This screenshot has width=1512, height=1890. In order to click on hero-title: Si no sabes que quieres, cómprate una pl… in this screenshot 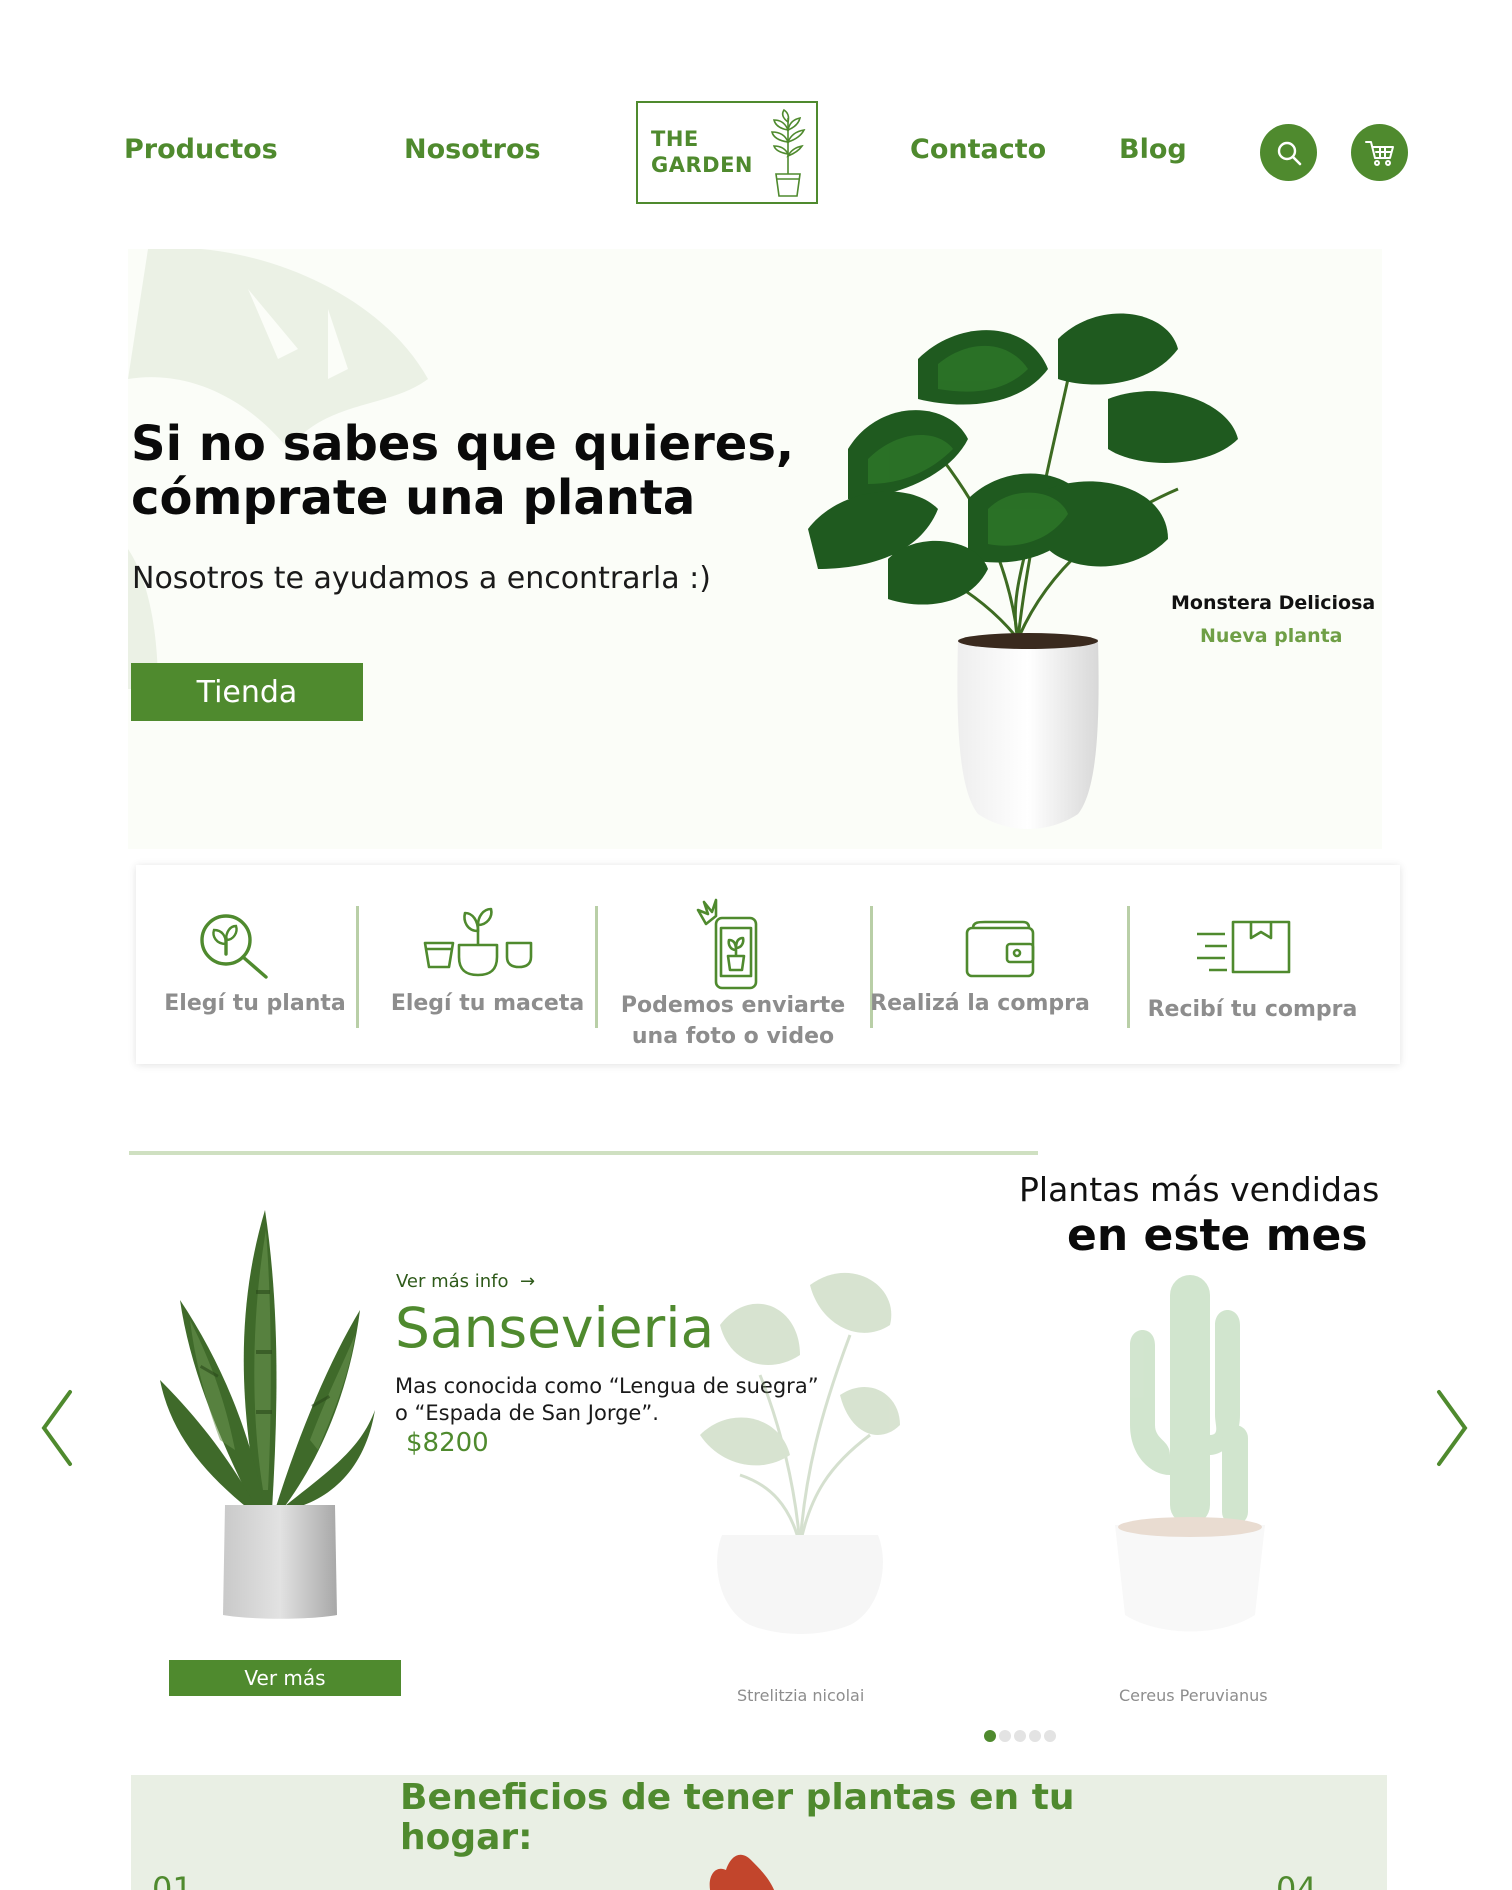, I will do `click(481, 471)`.